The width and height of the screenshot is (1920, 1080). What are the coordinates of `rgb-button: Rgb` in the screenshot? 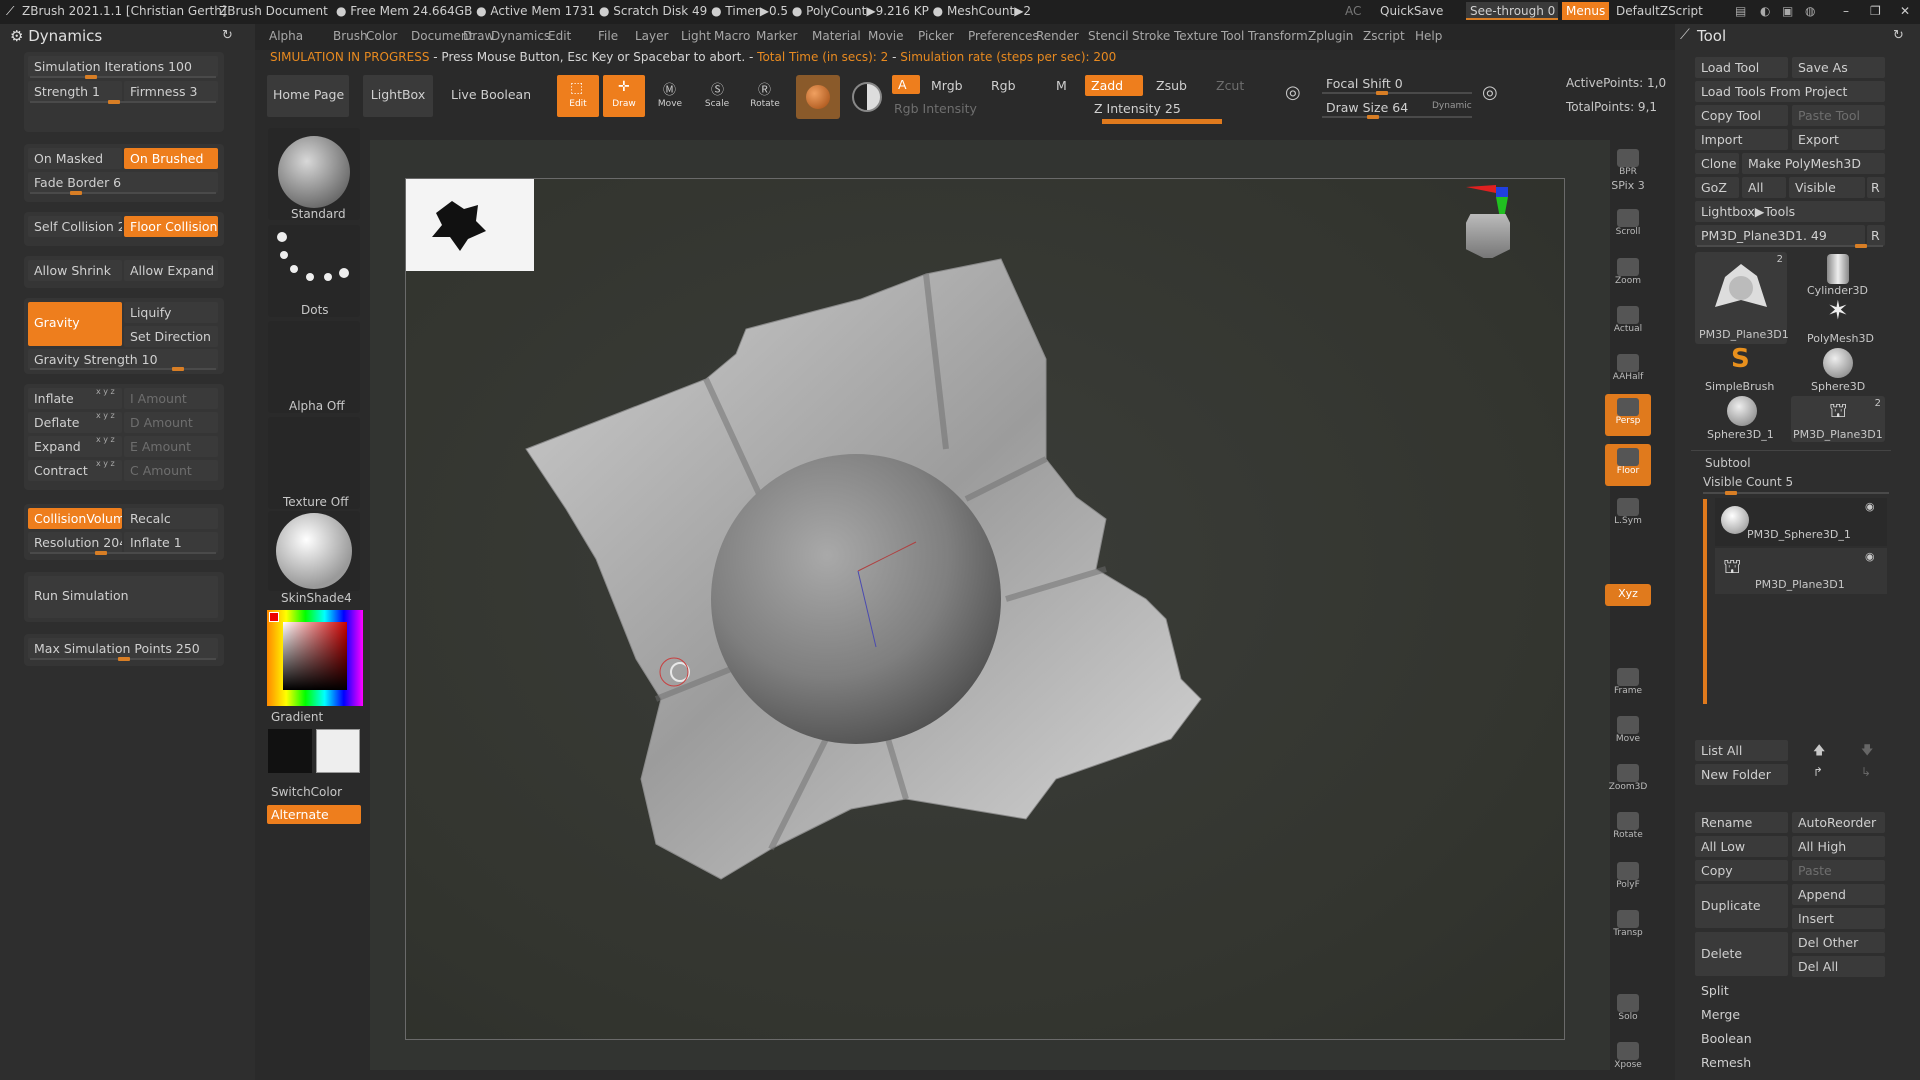 It's located at (1005, 85).